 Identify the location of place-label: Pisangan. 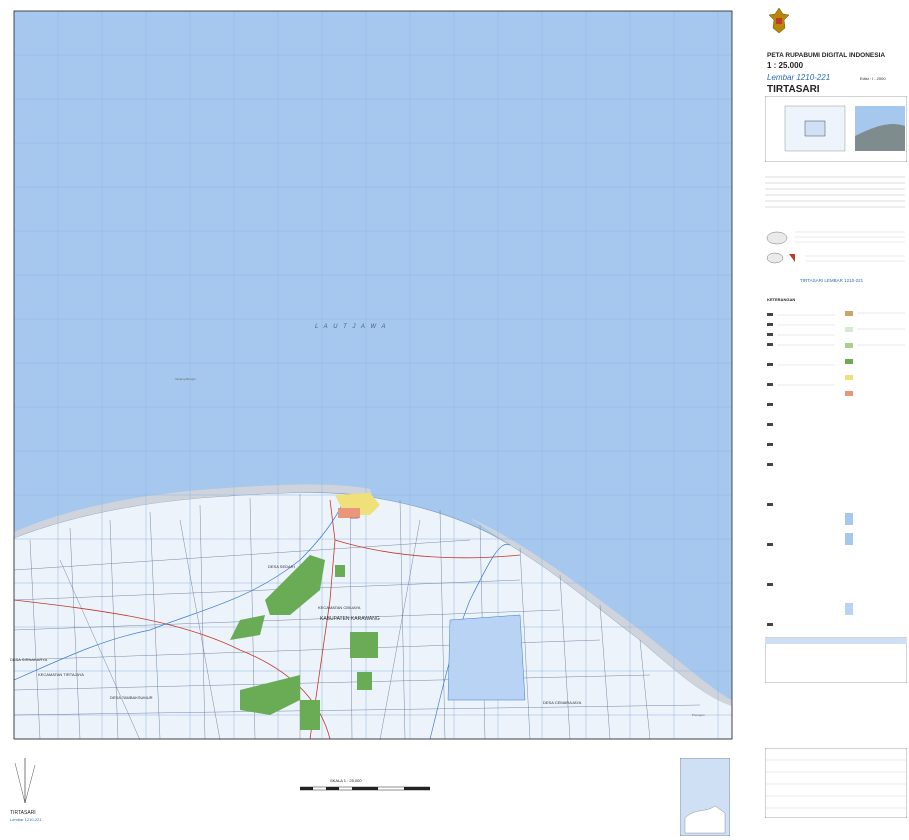
(698, 715).